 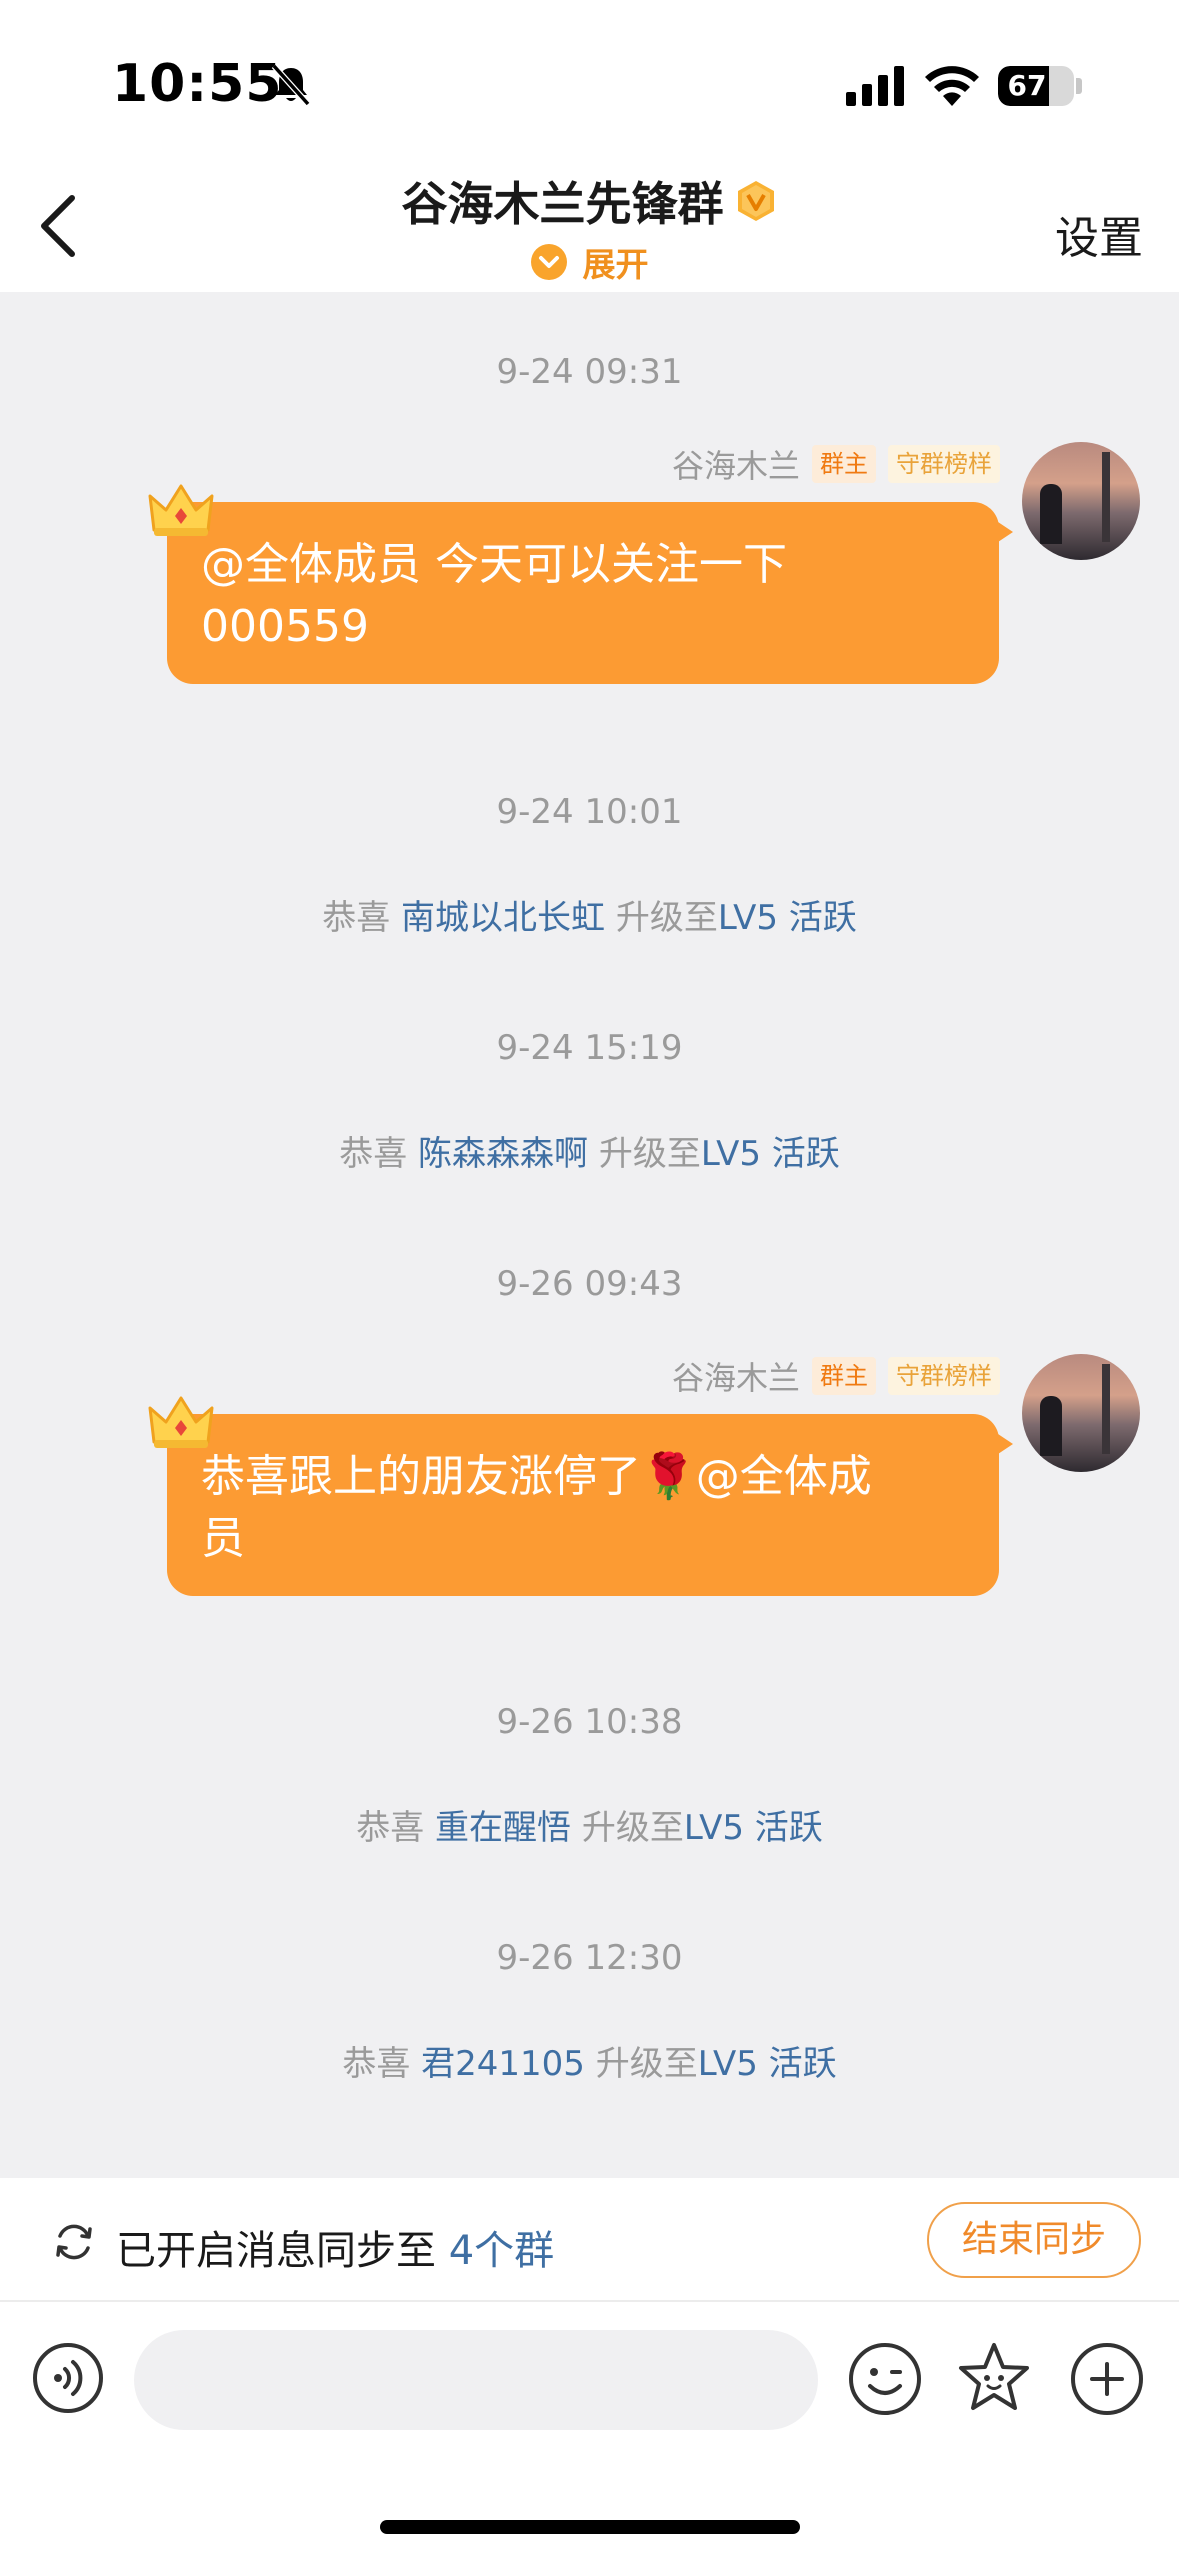 What do you see at coordinates (503, 2064) in the screenshot?
I see `member-name: 君241105` at bounding box center [503, 2064].